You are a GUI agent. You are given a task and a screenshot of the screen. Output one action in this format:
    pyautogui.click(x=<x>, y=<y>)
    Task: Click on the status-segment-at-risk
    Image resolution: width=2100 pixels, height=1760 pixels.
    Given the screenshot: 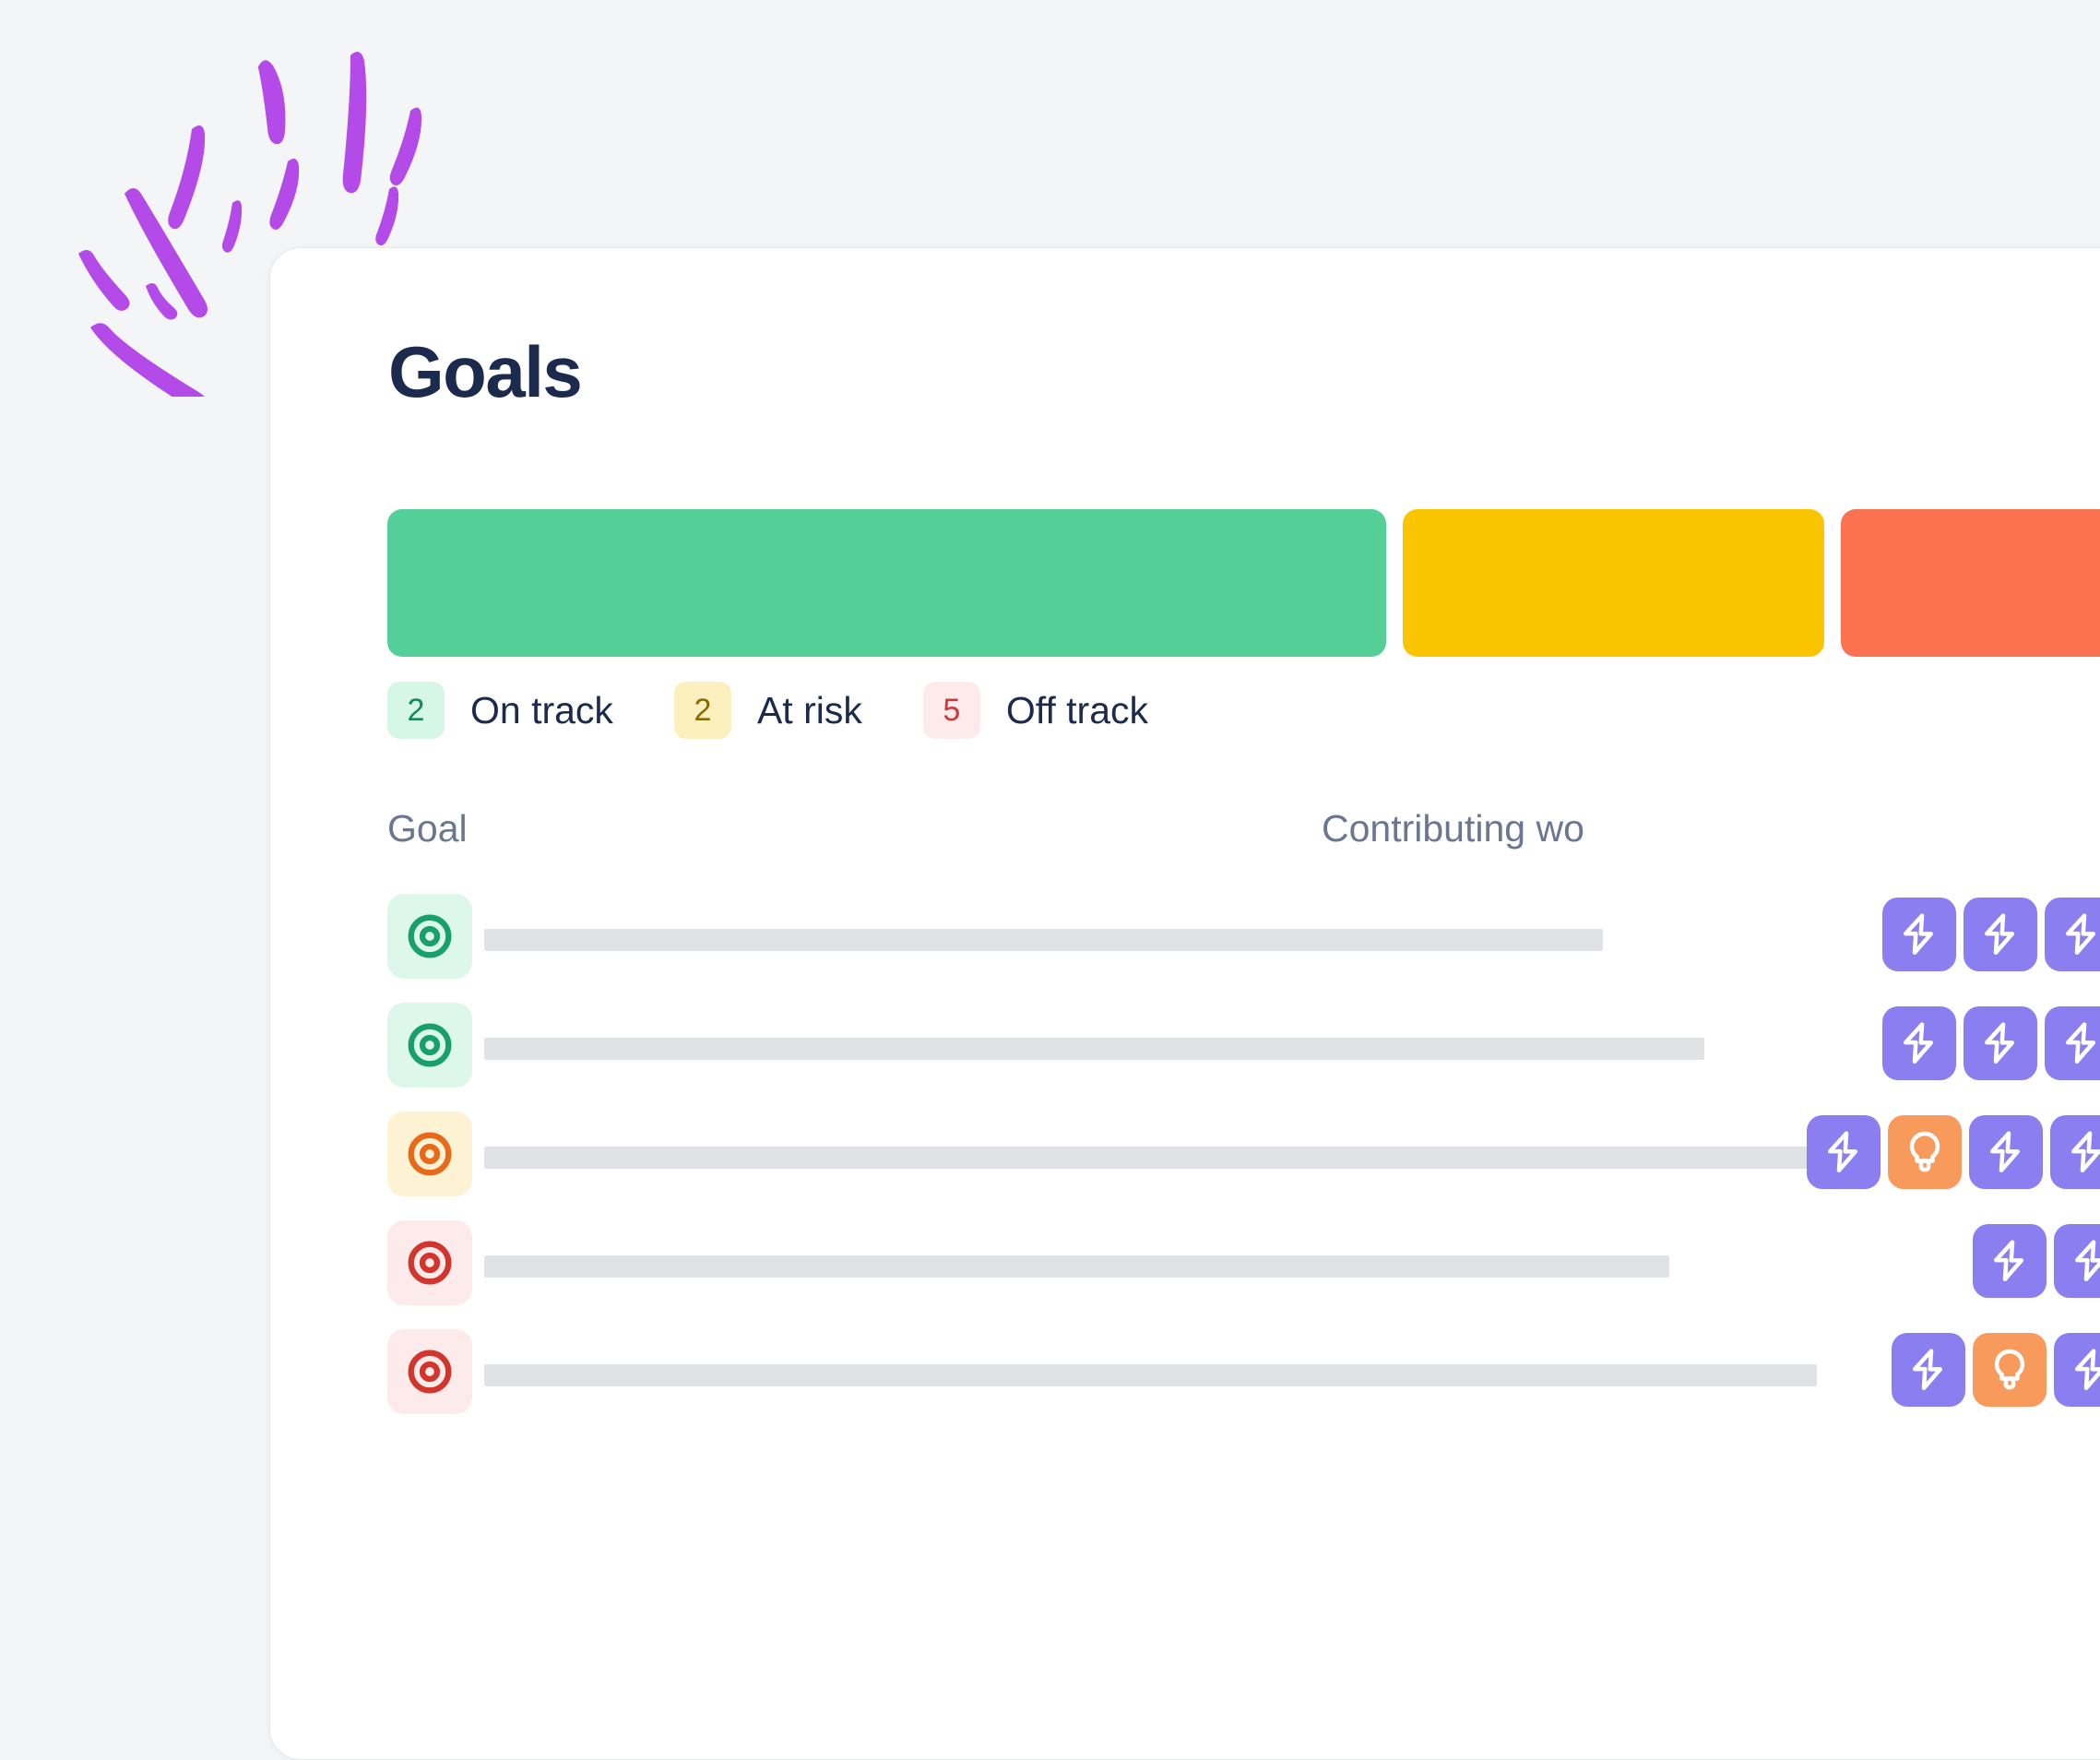 What is the action you would take?
    pyautogui.click(x=1613, y=583)
    